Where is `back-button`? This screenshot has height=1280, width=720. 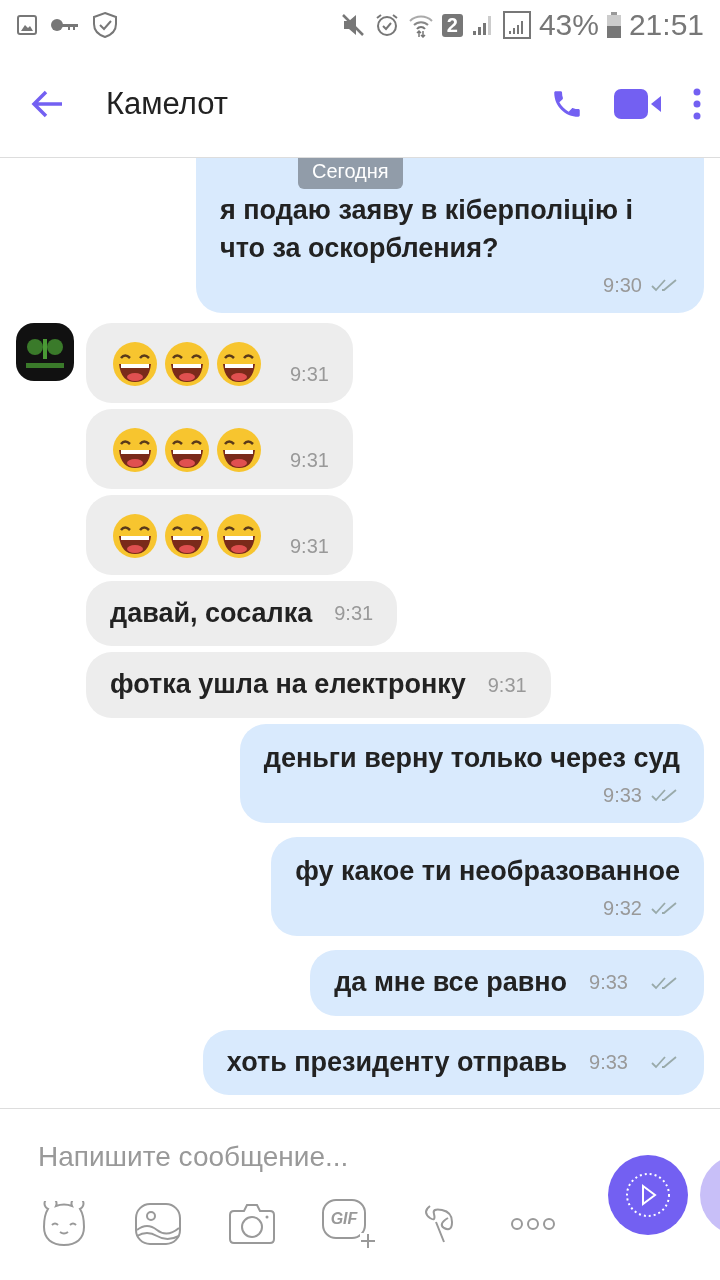 back-button is located at coordinates (47, 103).